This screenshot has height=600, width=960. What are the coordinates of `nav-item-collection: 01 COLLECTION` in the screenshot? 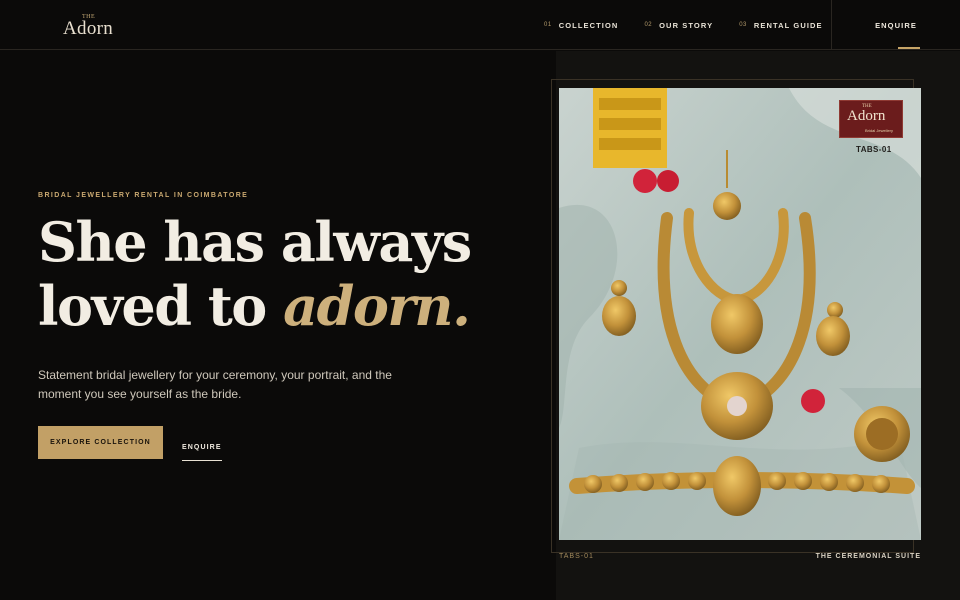 It's located at (581, 25).